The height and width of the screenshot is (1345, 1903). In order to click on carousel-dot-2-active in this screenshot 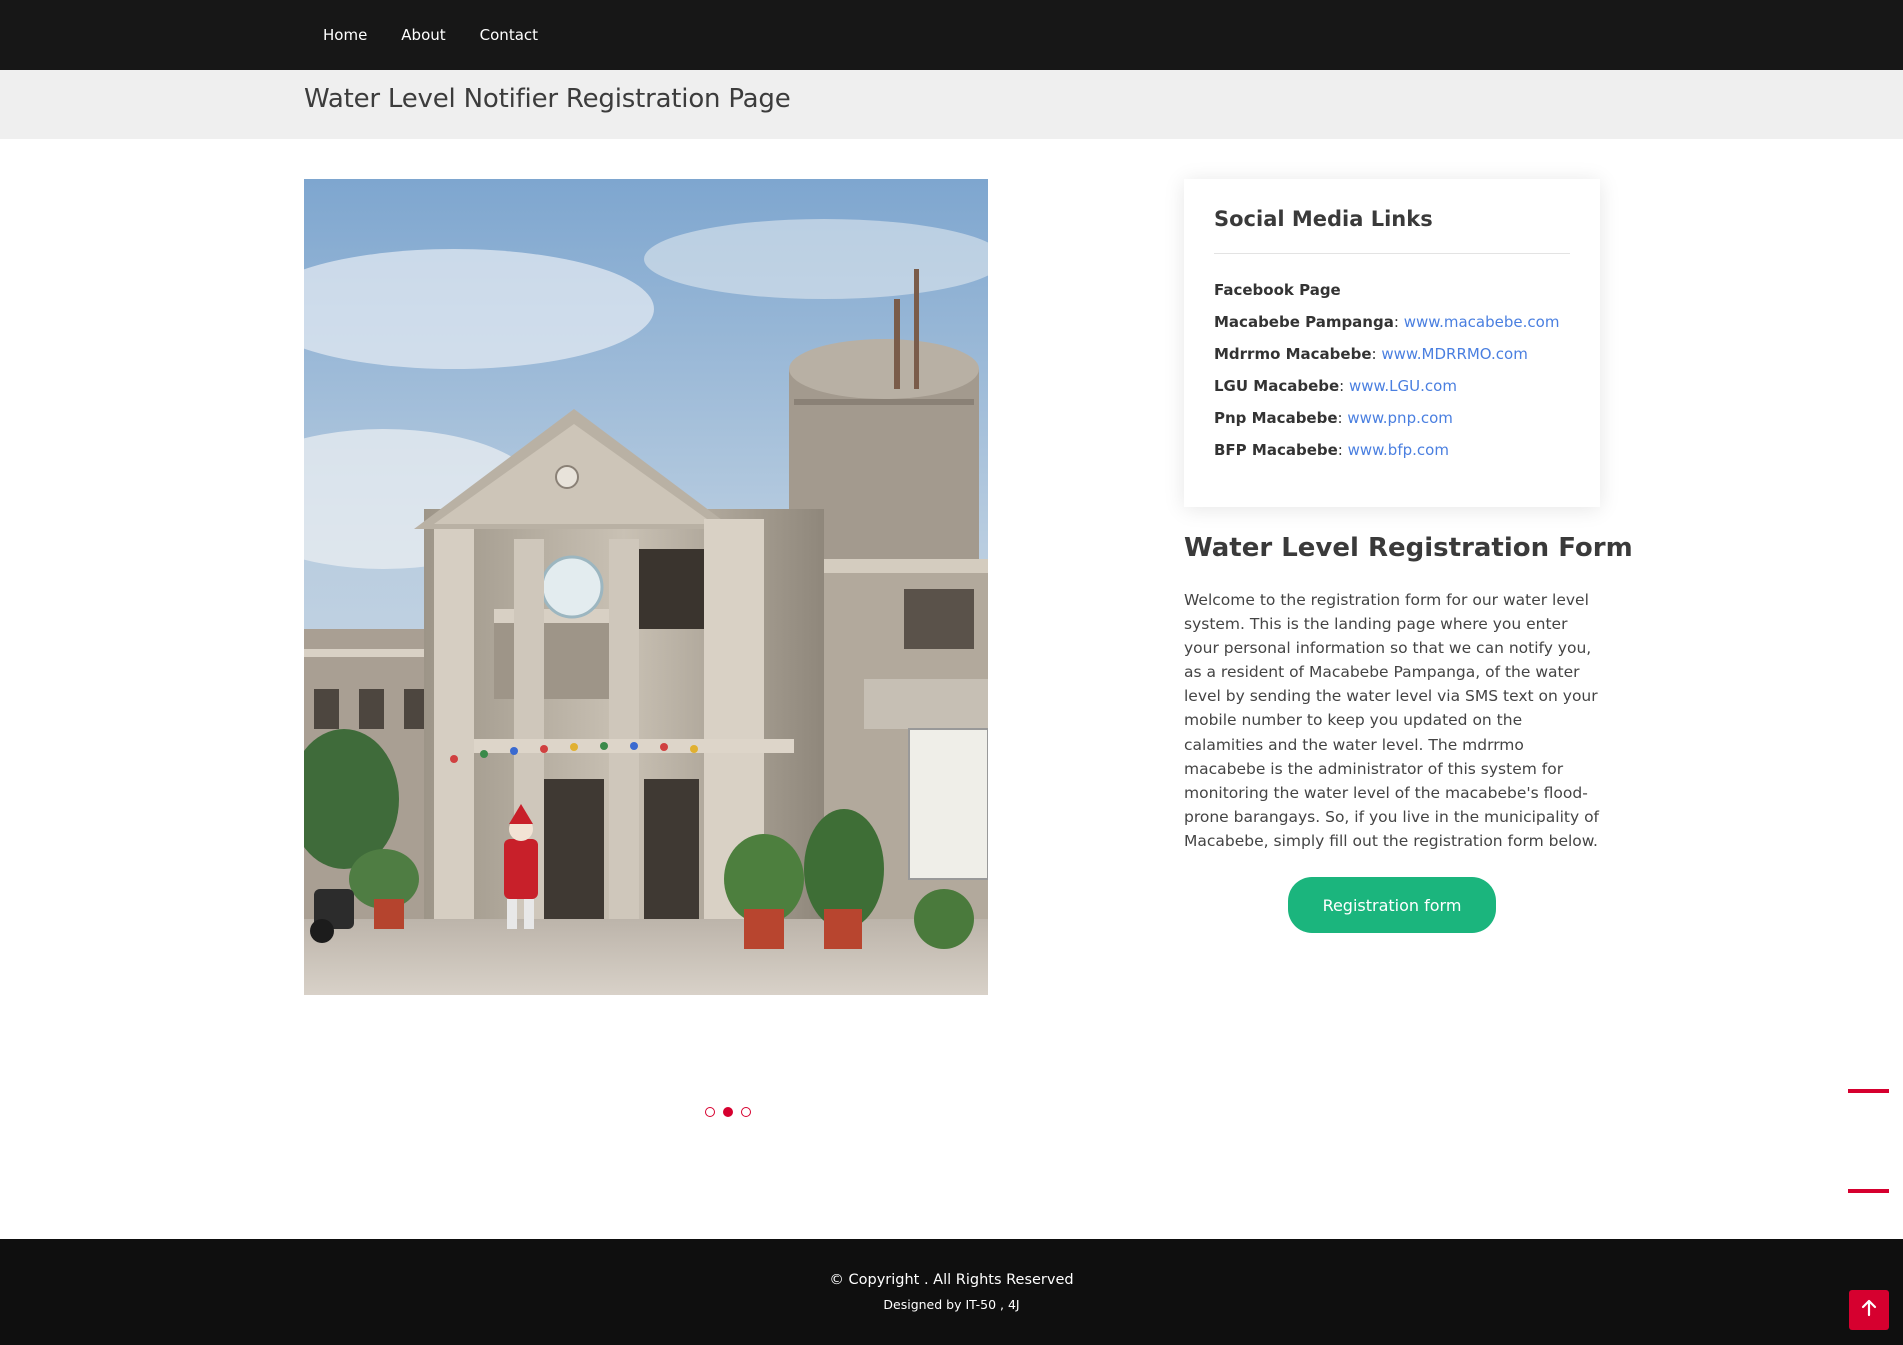, I will do `click(728, 1112)`.